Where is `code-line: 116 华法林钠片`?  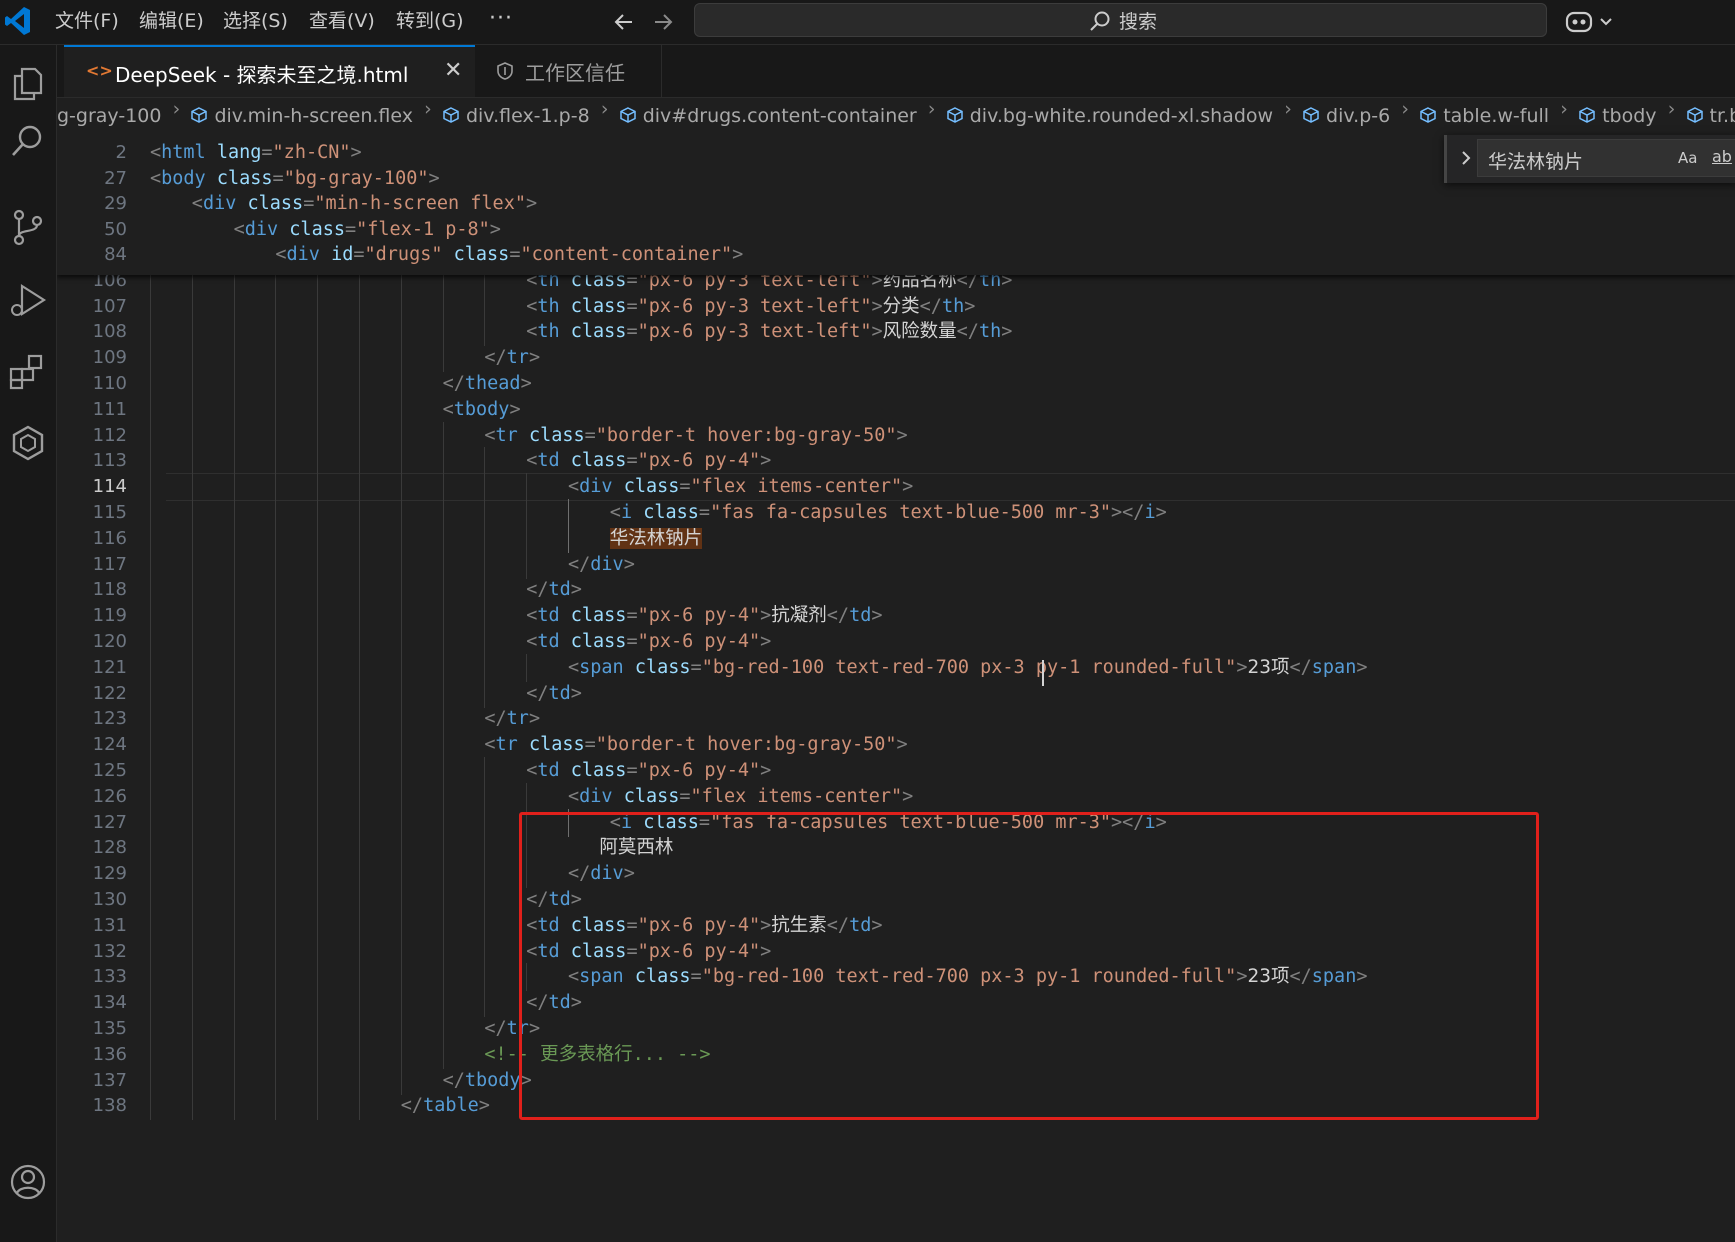 code-line: 116 华法林钠片 is located at coordinates (896, 538).